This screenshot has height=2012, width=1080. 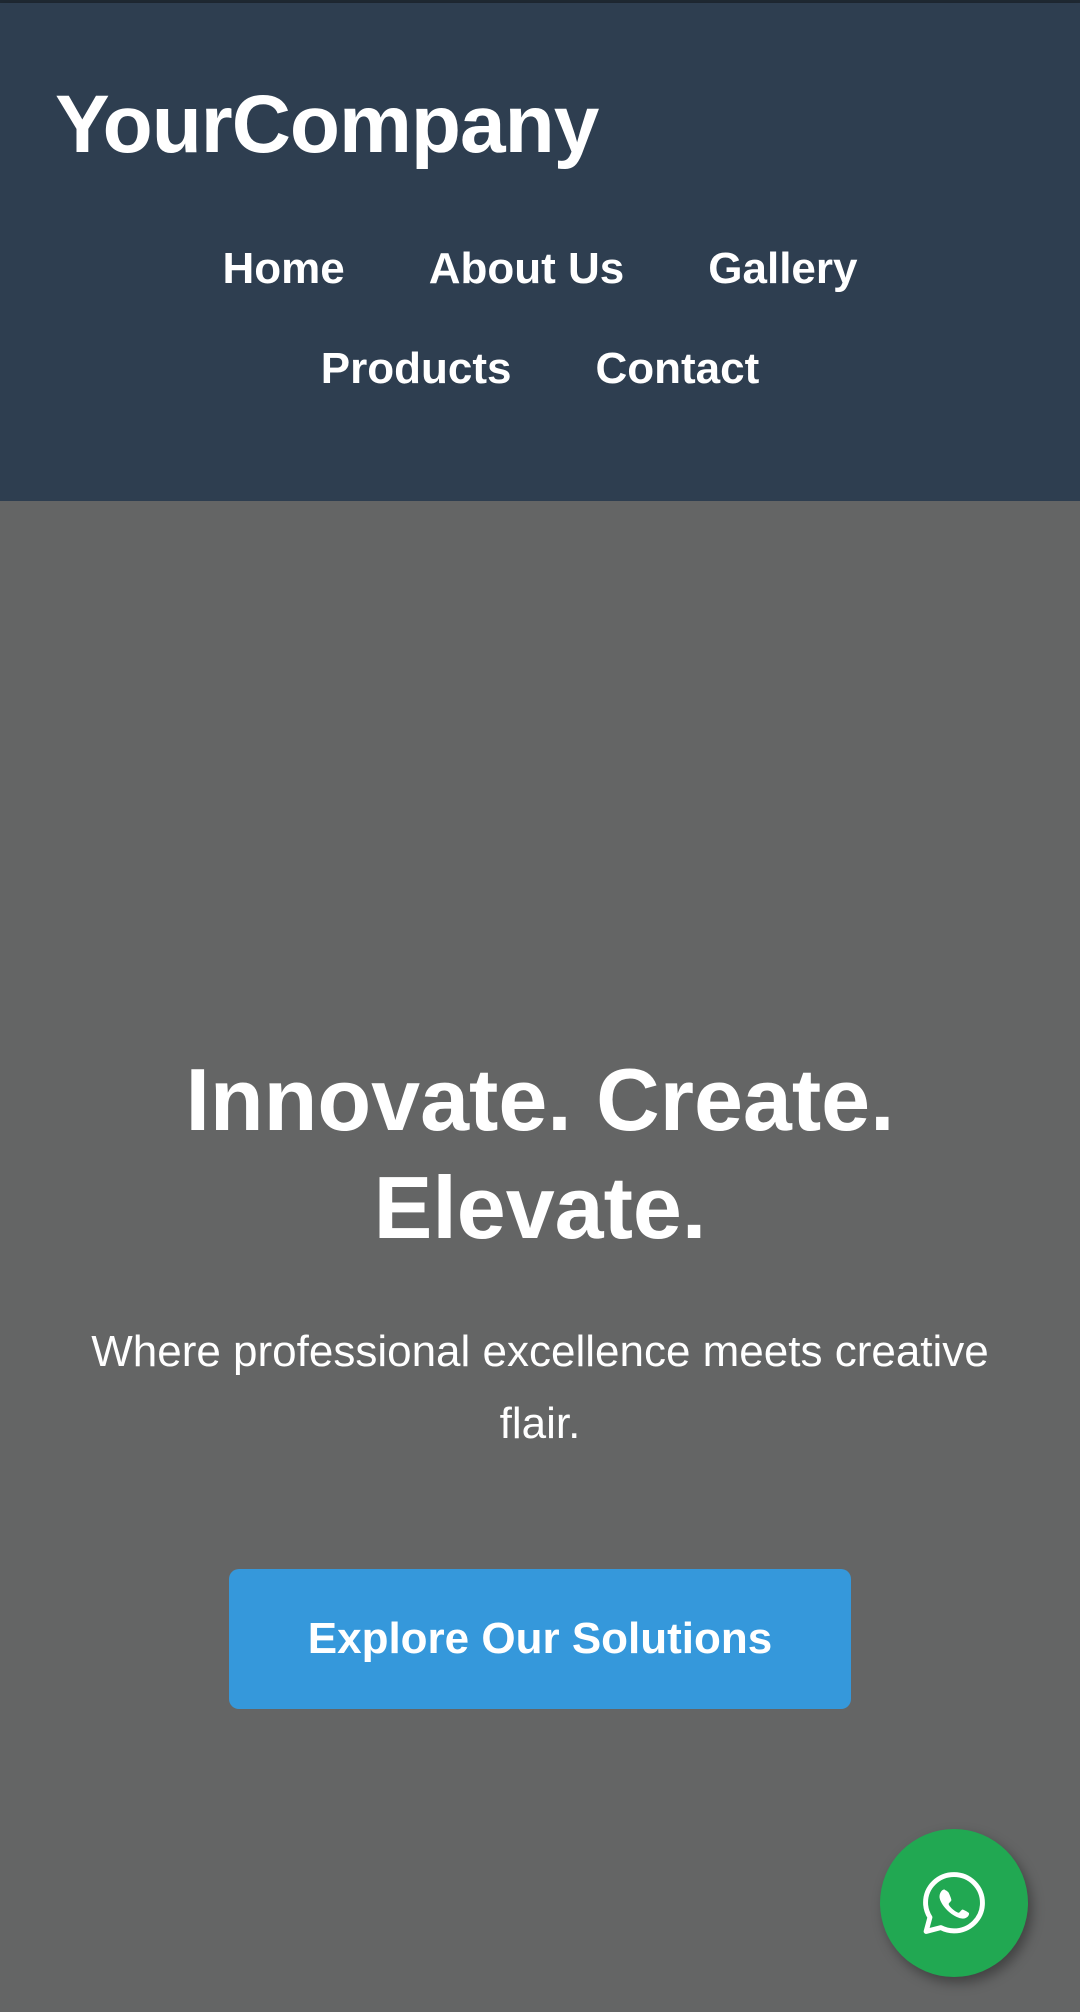 I want to click on nav-link-about-us: About Us, so click(x=527, y=269).